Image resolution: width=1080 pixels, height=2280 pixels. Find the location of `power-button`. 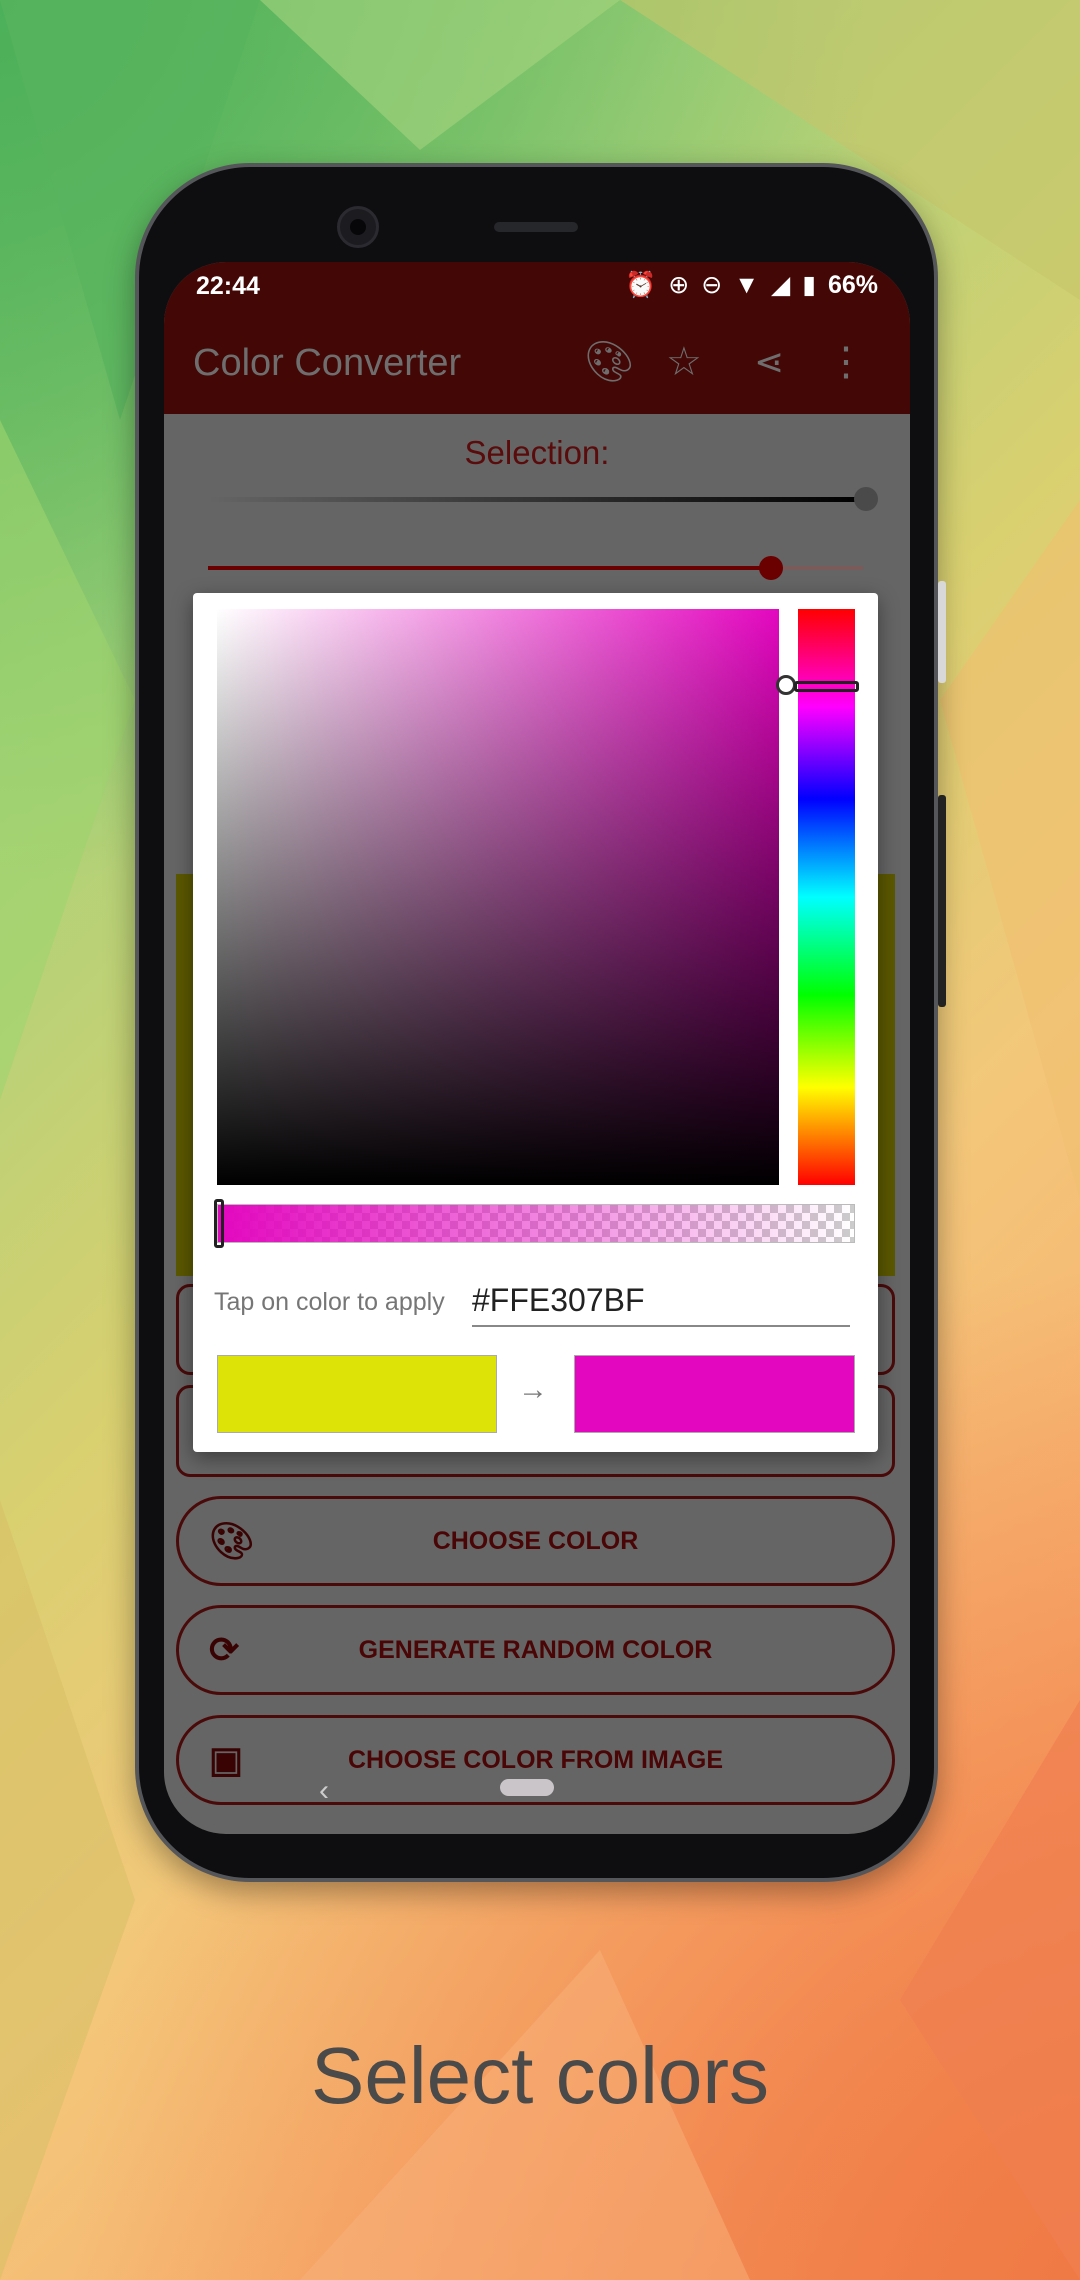

power-button is located at coordinates (942, 632).